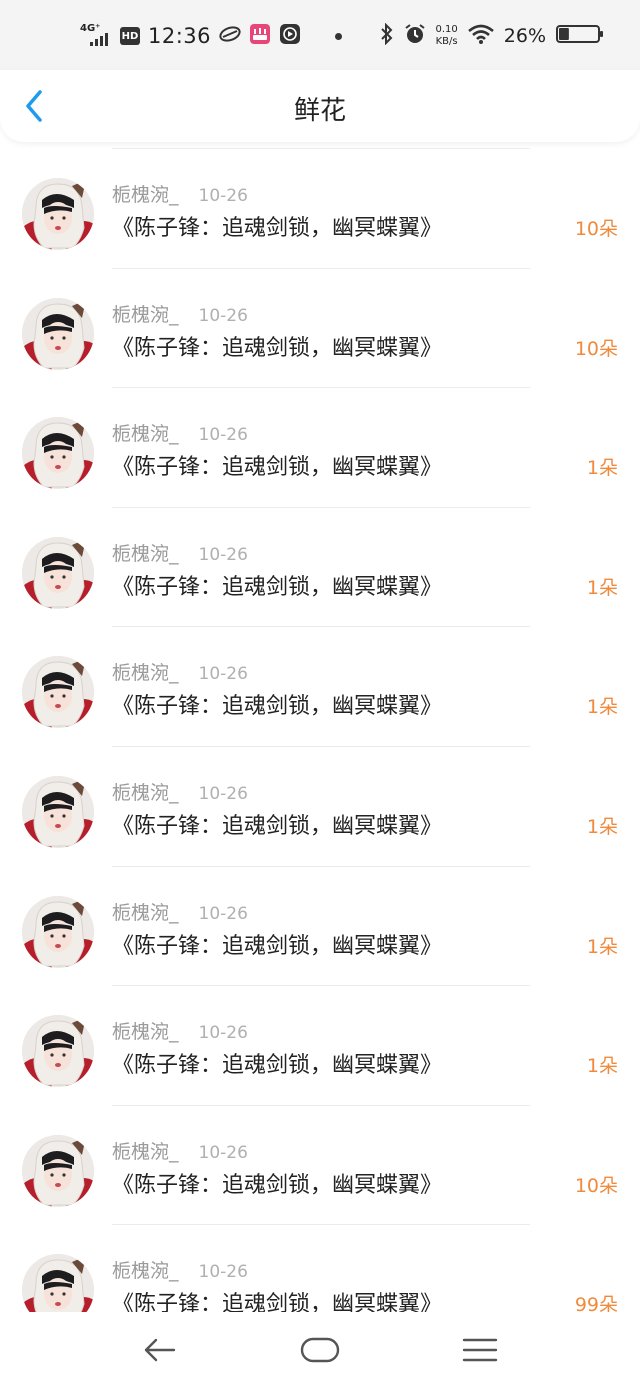 Image resolution: width=640 pixels, height=1387 pixels. I want to click on status-left: 4G⁺ HD 12:36, so click(211, 36).